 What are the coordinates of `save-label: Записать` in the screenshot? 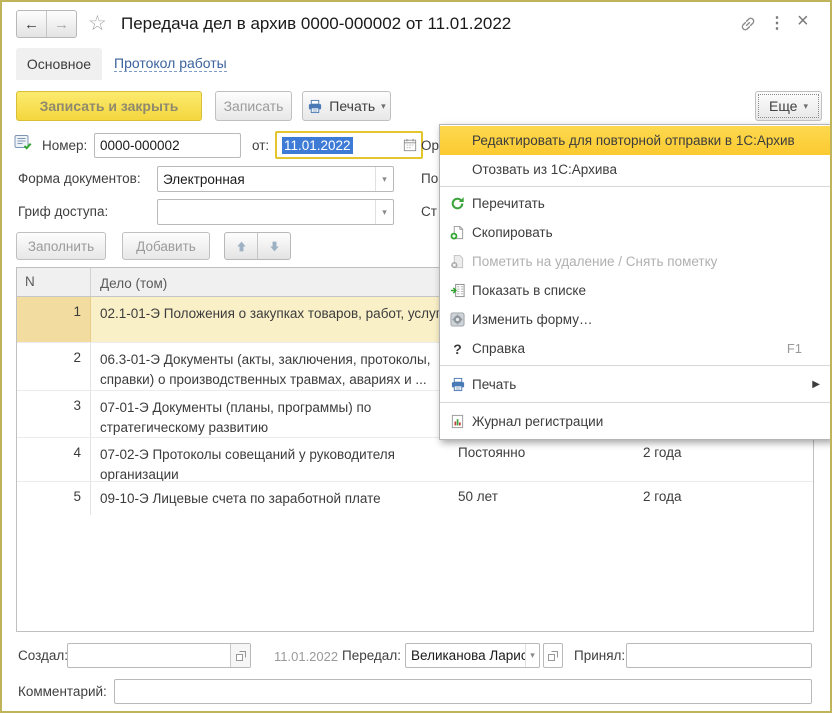 It's located at (253, 106).